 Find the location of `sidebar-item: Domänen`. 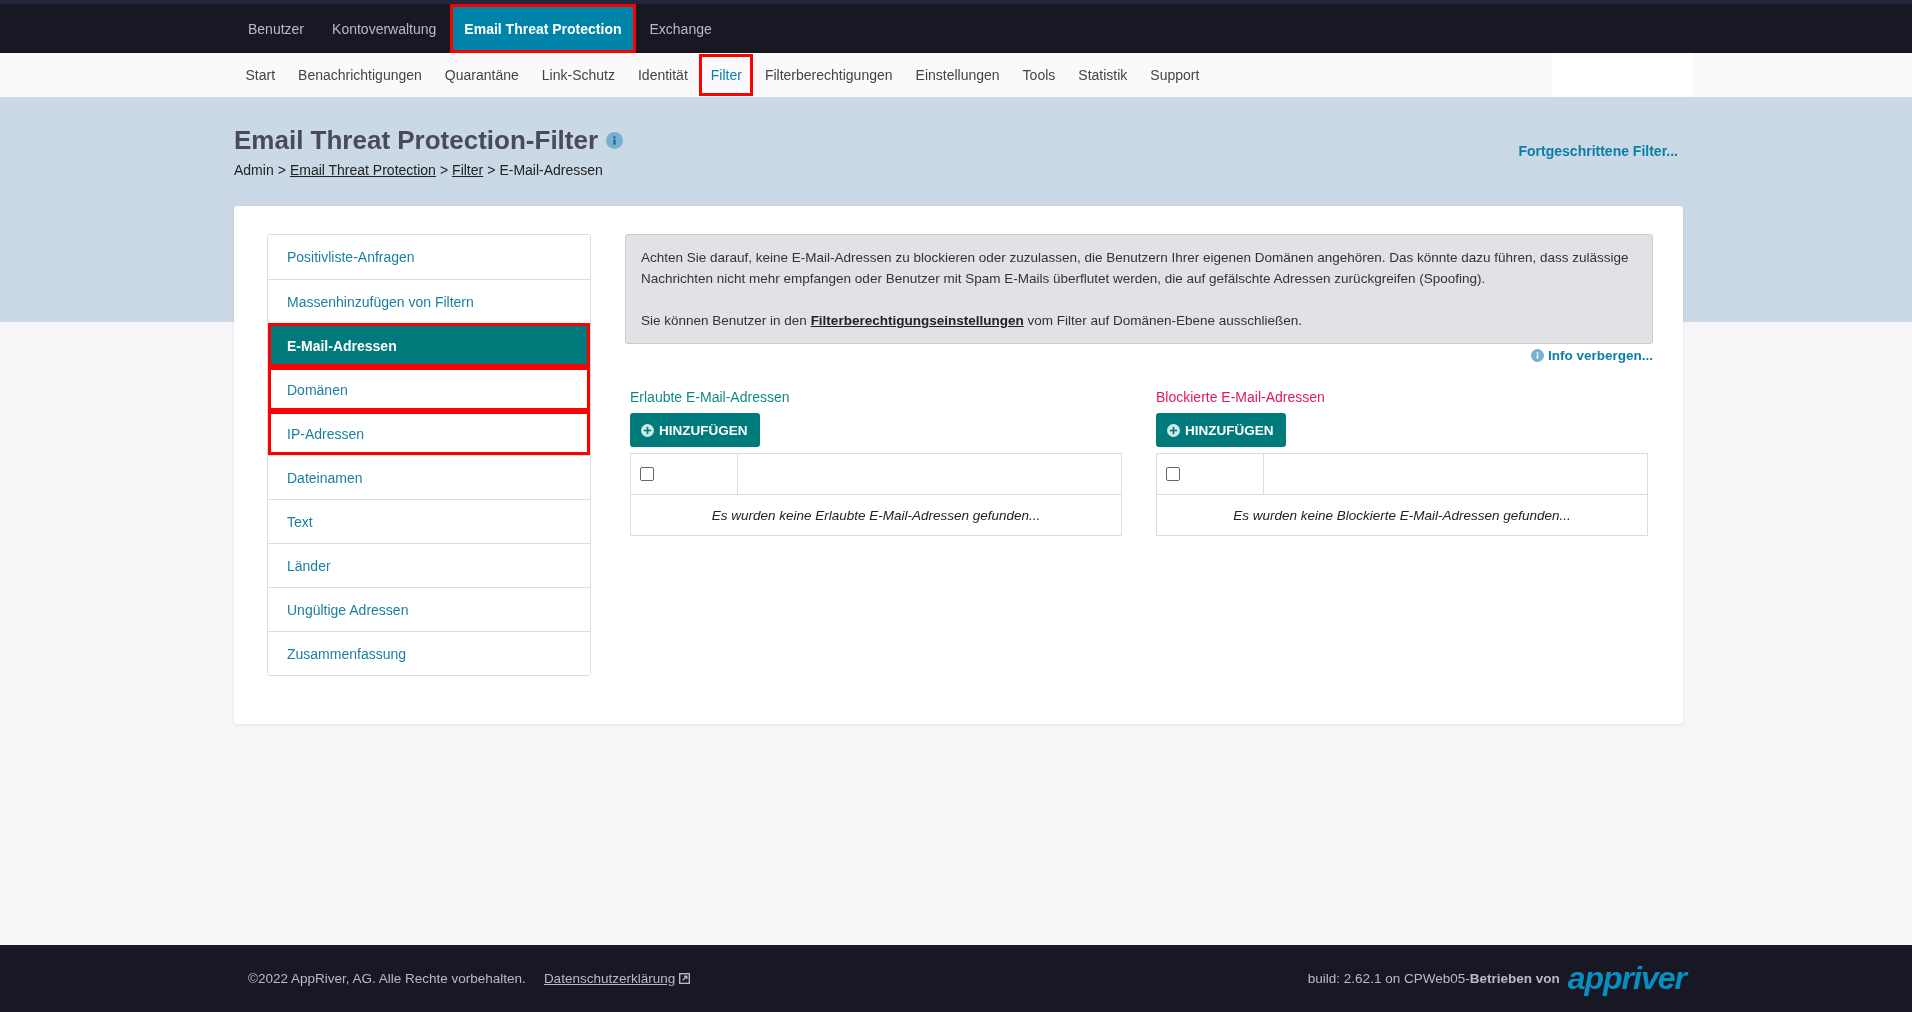

sidebar-item: Domänen is located at coordinates (429, 389).